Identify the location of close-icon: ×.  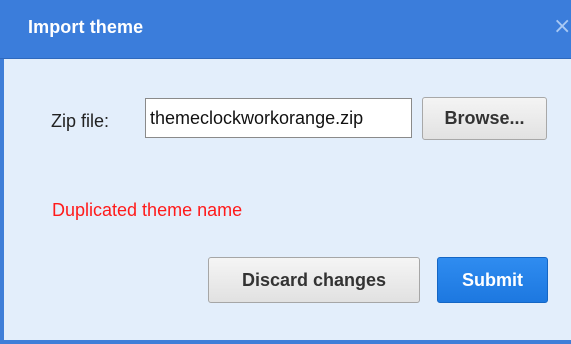
(562, 27).